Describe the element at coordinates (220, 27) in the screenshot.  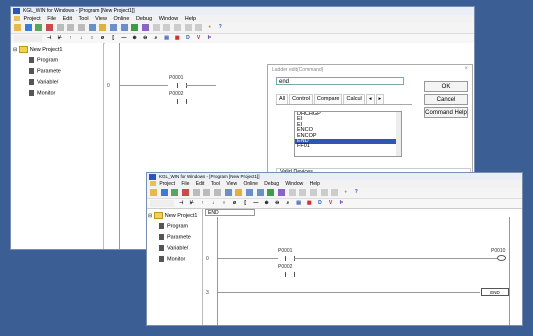
I see `help-icon: ?` at that location.